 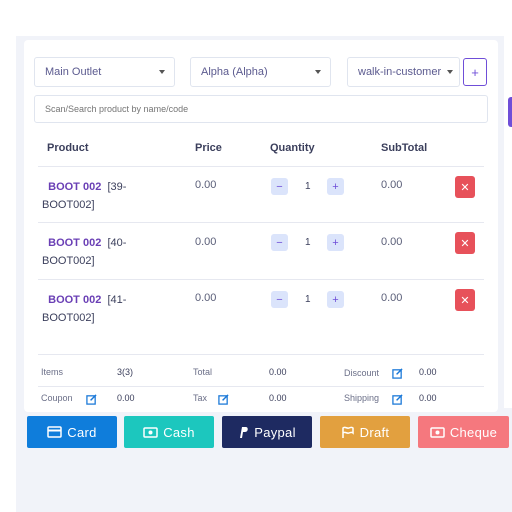 I want to click on outlet-select: Main Outlet, so click(x=104, y=72).